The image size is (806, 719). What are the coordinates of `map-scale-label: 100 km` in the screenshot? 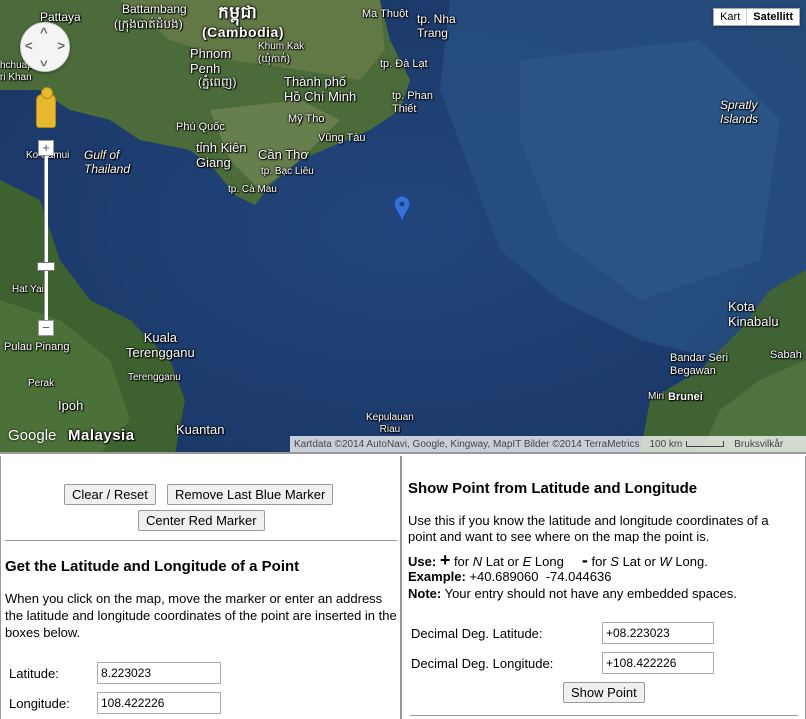 It's located at (666, 444).